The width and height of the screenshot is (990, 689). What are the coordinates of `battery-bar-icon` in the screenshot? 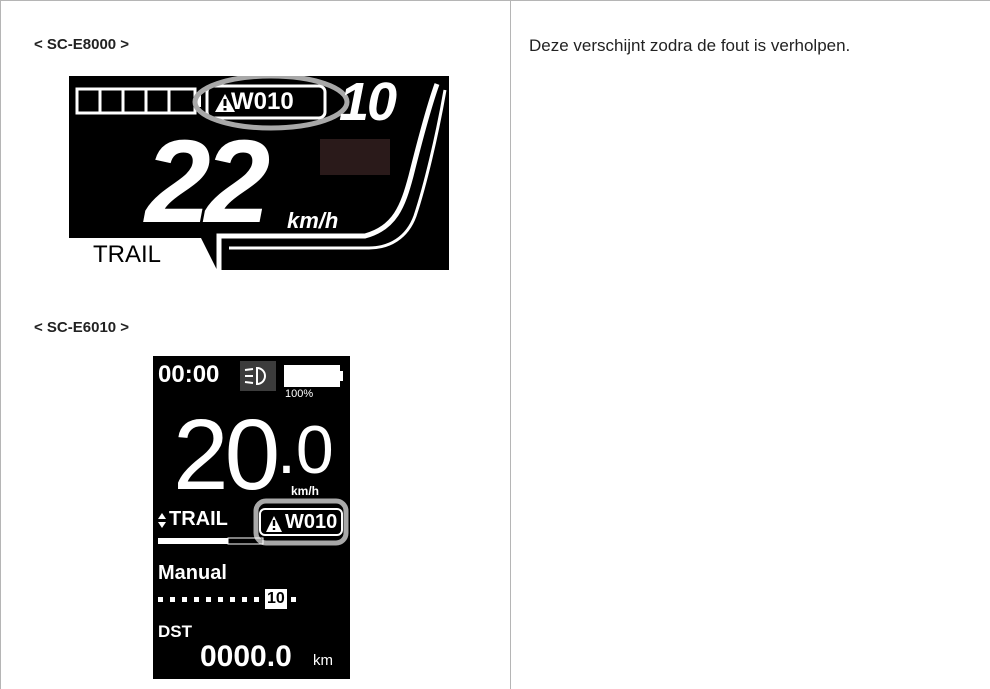 It's located at (138, 101).